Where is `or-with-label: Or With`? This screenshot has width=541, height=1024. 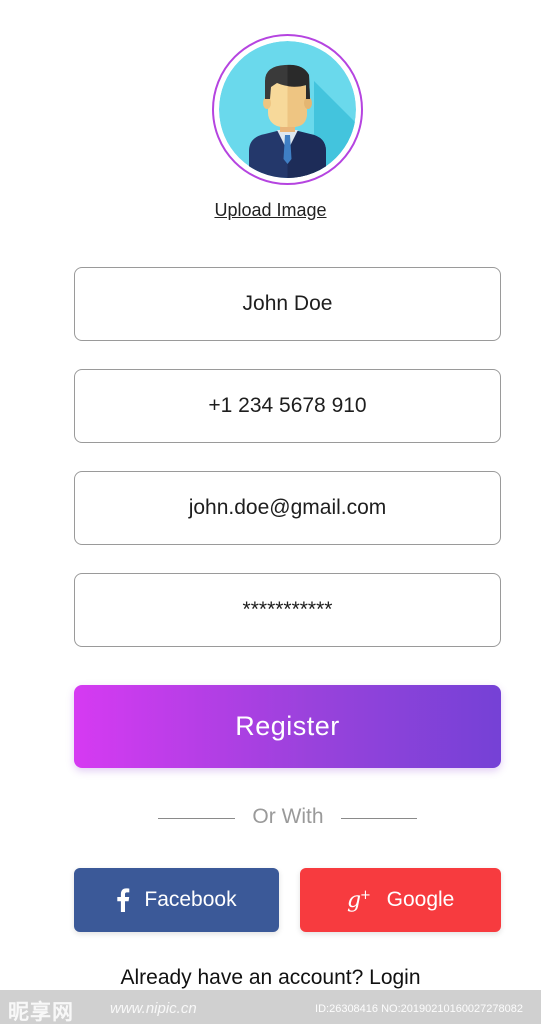
or-with-label: Or With is located at coordinates (288, 816).